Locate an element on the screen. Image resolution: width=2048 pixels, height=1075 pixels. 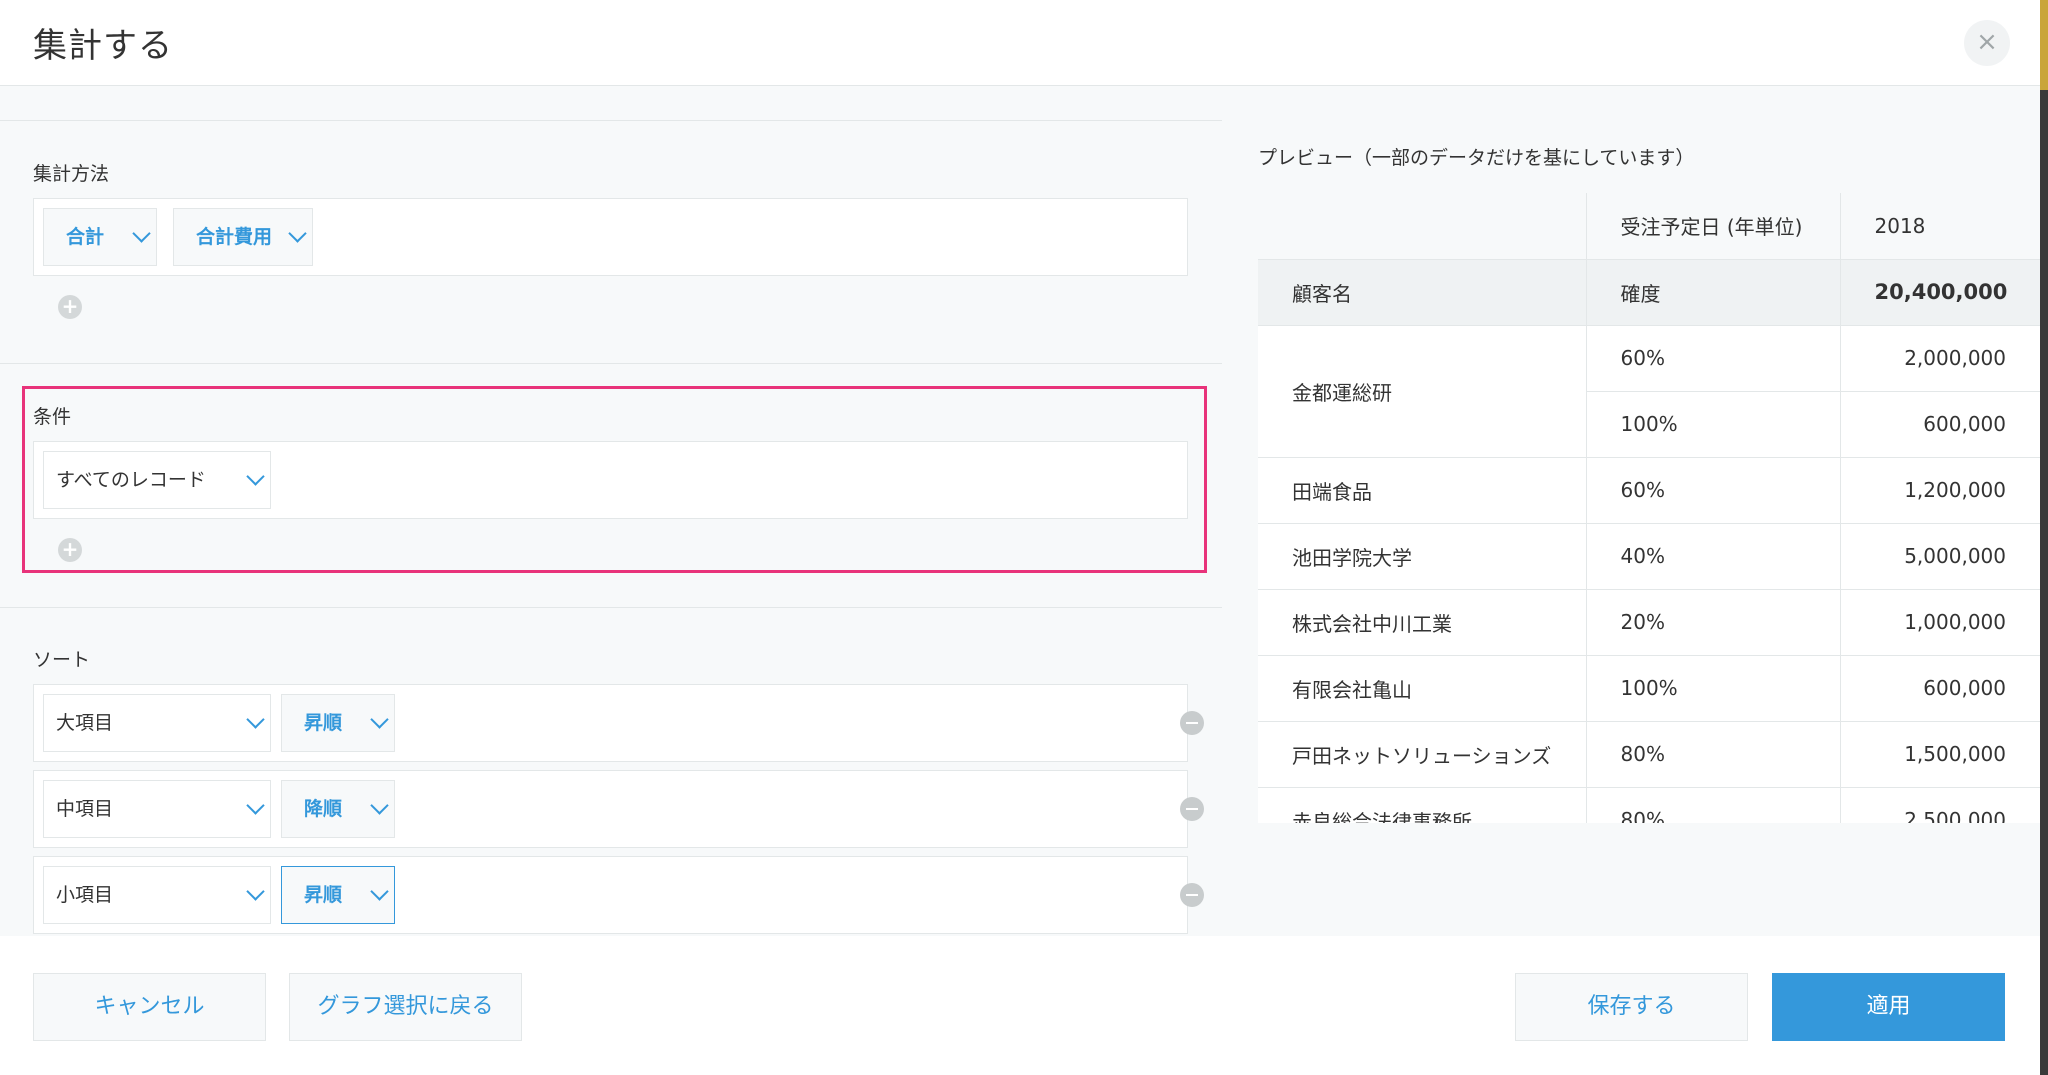
sort-order-select: 降順 is located at coordinates (338, 809).